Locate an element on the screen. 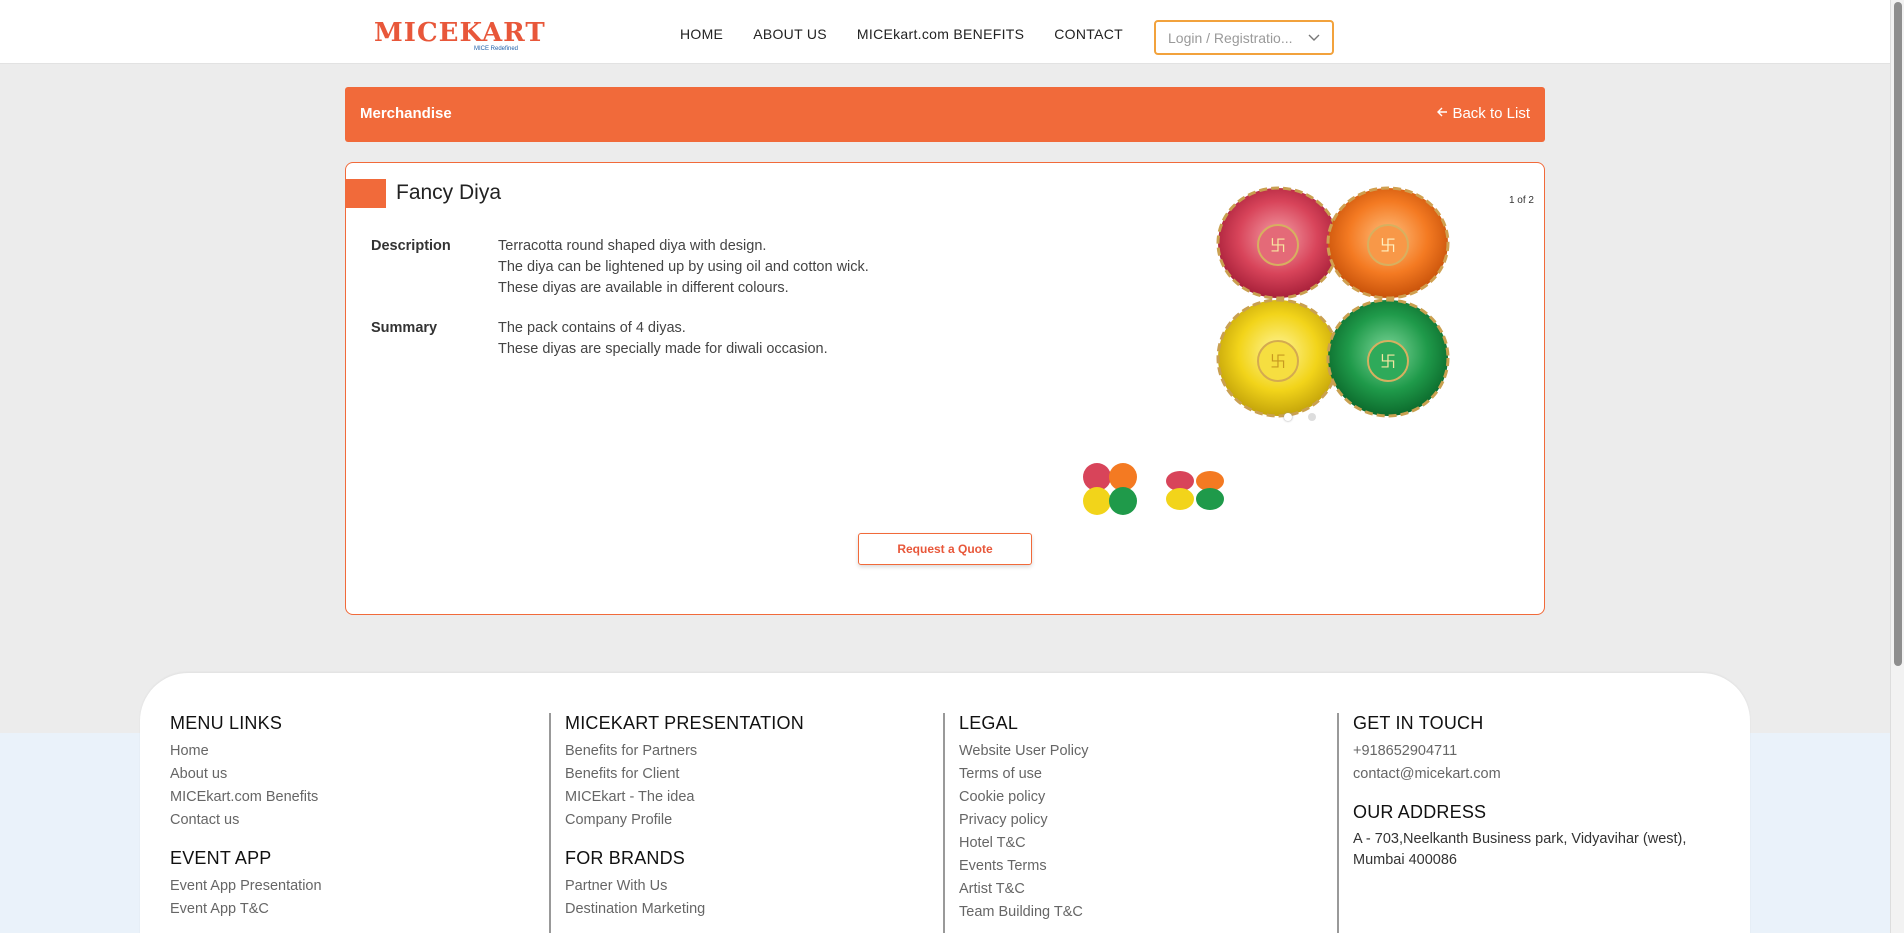 The height and width of the screenshot is (933, 1904). footer-phone-link: +918652904711 is located at coordinates (1543, 751).